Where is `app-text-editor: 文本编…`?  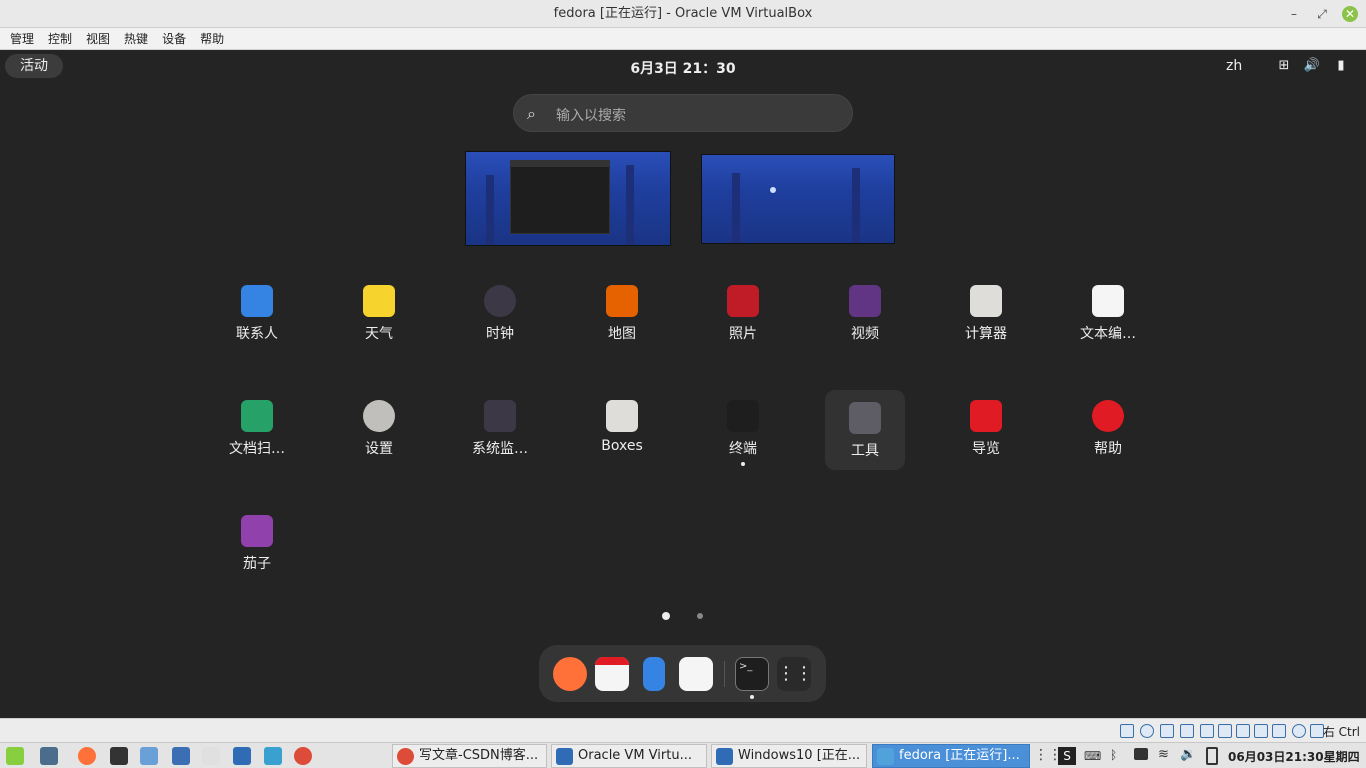
app-text-editor: 文本编… is located at coordinates (1108, 314).